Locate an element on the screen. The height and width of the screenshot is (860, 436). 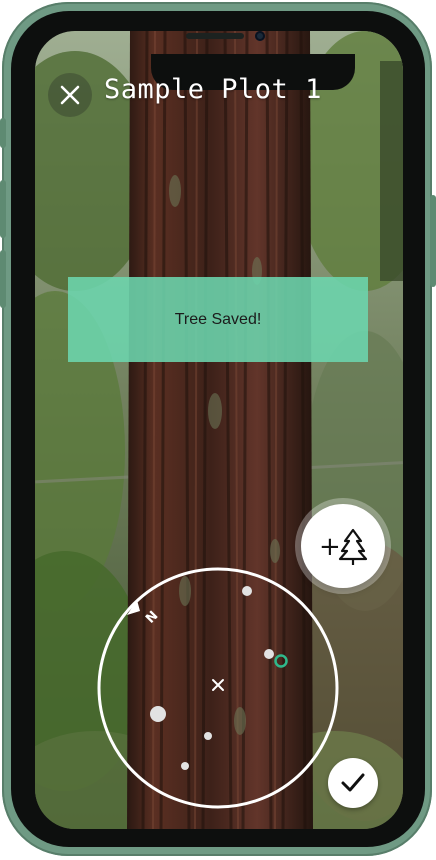
north-label: N is located at coordinates (152, 617).